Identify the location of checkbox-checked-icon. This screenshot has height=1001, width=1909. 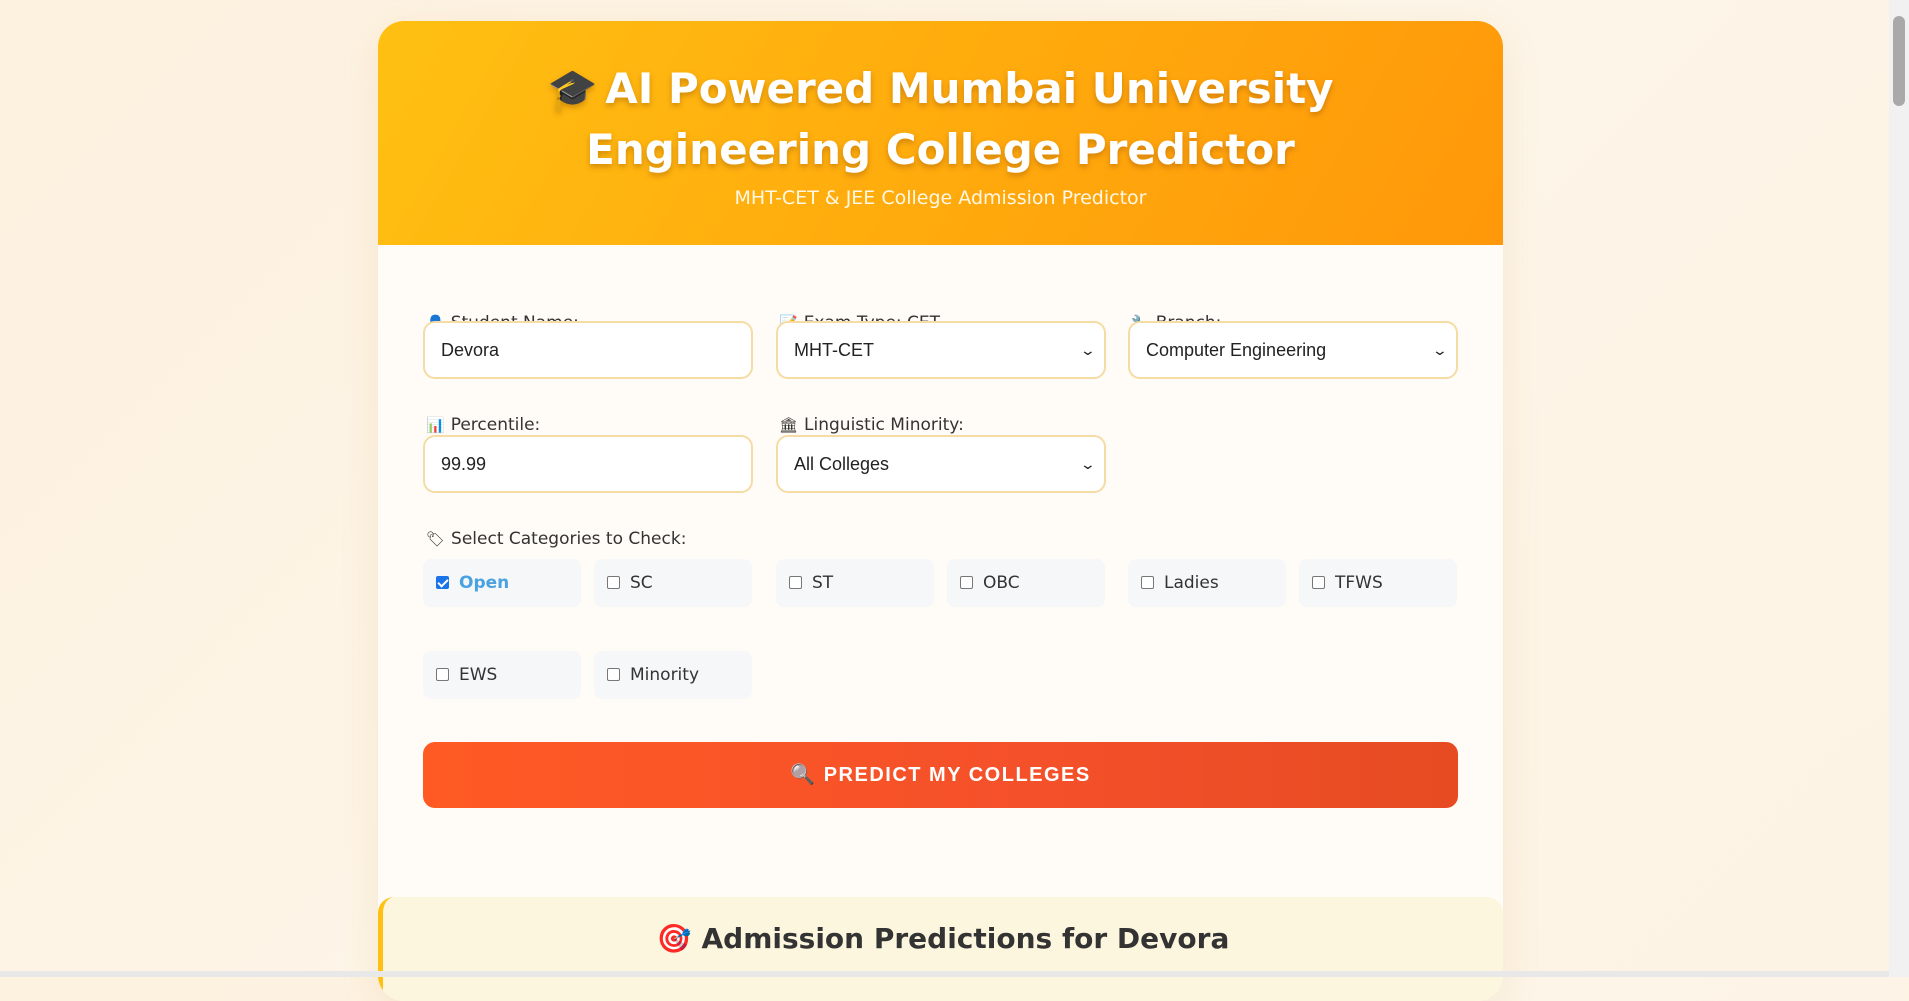
(442, 582).